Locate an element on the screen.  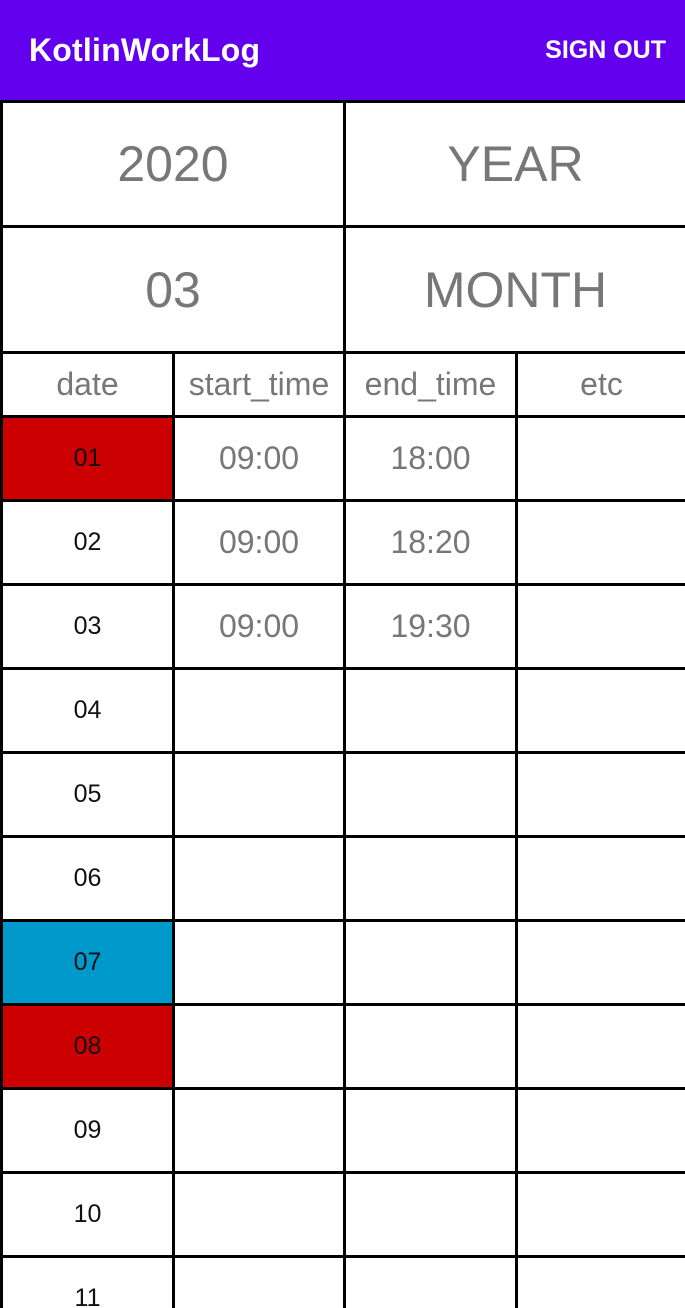
date-cell: 10 is located at coordinates (87, 1214).